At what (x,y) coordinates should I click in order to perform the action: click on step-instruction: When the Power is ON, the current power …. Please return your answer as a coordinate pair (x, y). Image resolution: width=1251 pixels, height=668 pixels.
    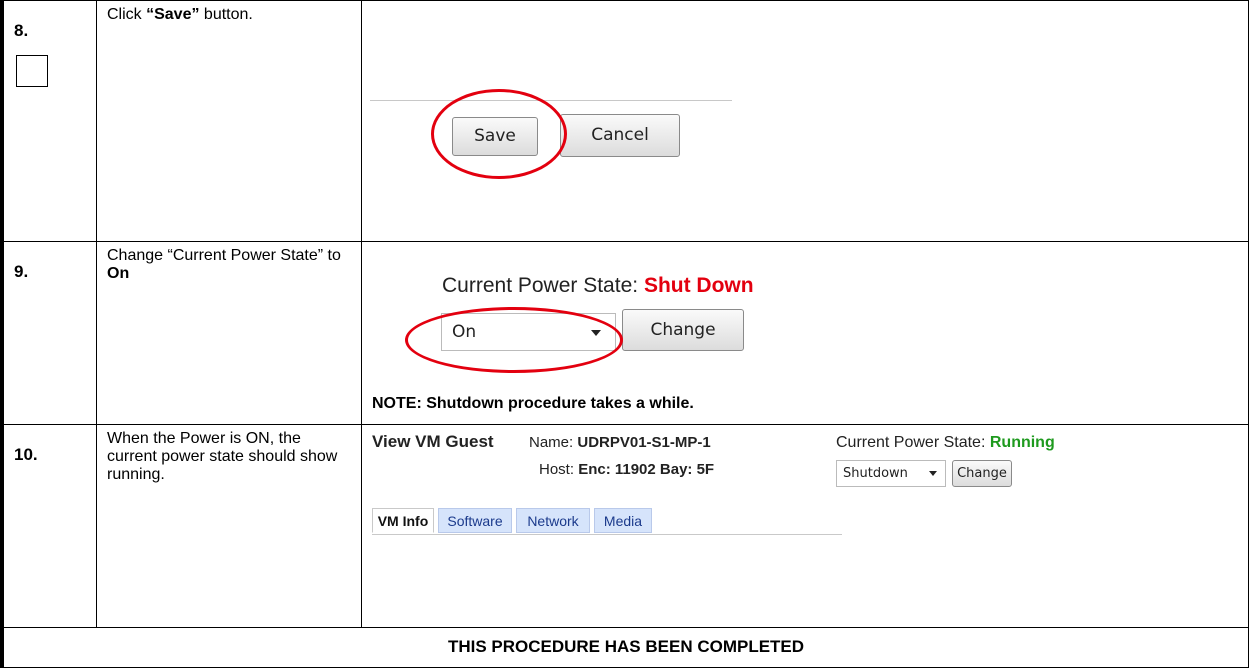
    Looking at the image, I should click on (229, 526).